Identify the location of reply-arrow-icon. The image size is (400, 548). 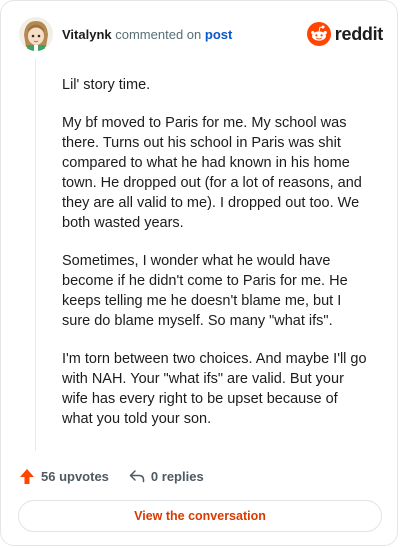
(137, 476).